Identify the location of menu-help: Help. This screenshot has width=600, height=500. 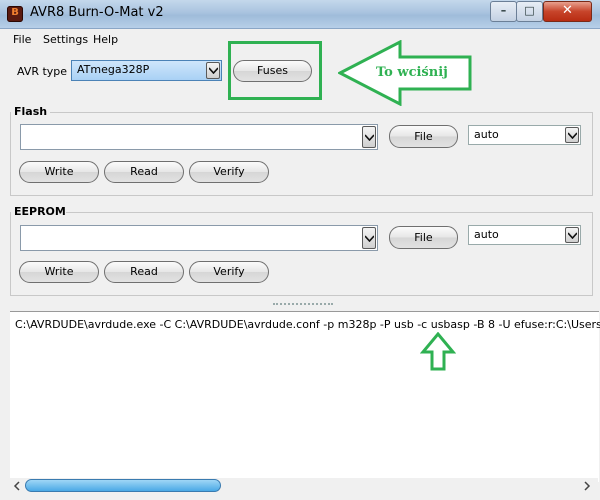
(105, 39).